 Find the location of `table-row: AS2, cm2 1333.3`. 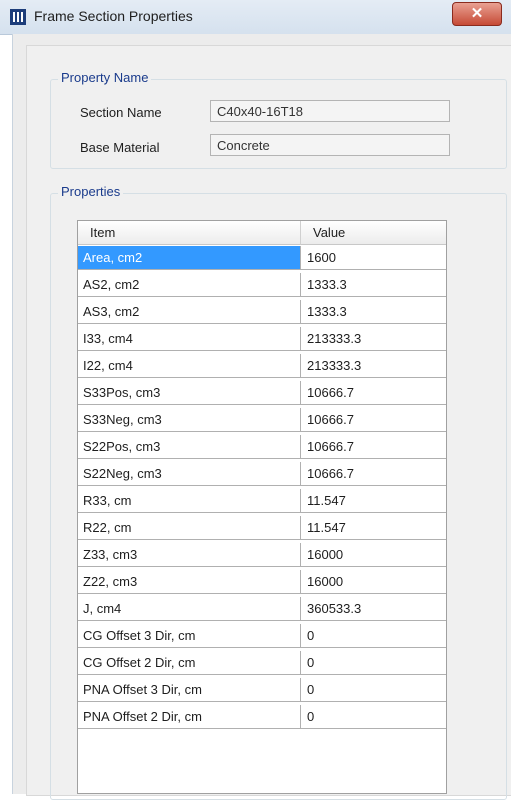

table-row: AS2, cm2 1333.3 is located at coordinates (262, 285).